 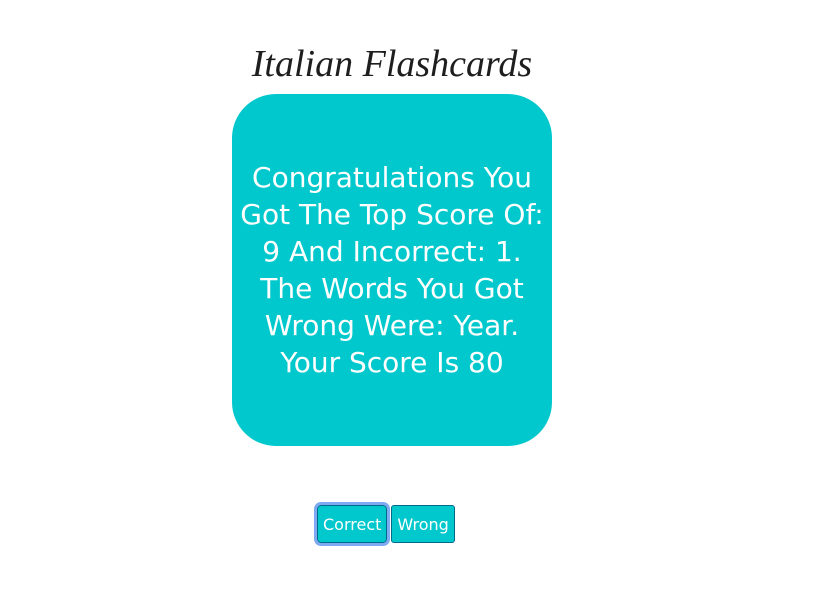 What do you see at coordinates (423, 524) in the screenshot?
I see `wrong-button: Wrong` at bounding box center [423, 524].